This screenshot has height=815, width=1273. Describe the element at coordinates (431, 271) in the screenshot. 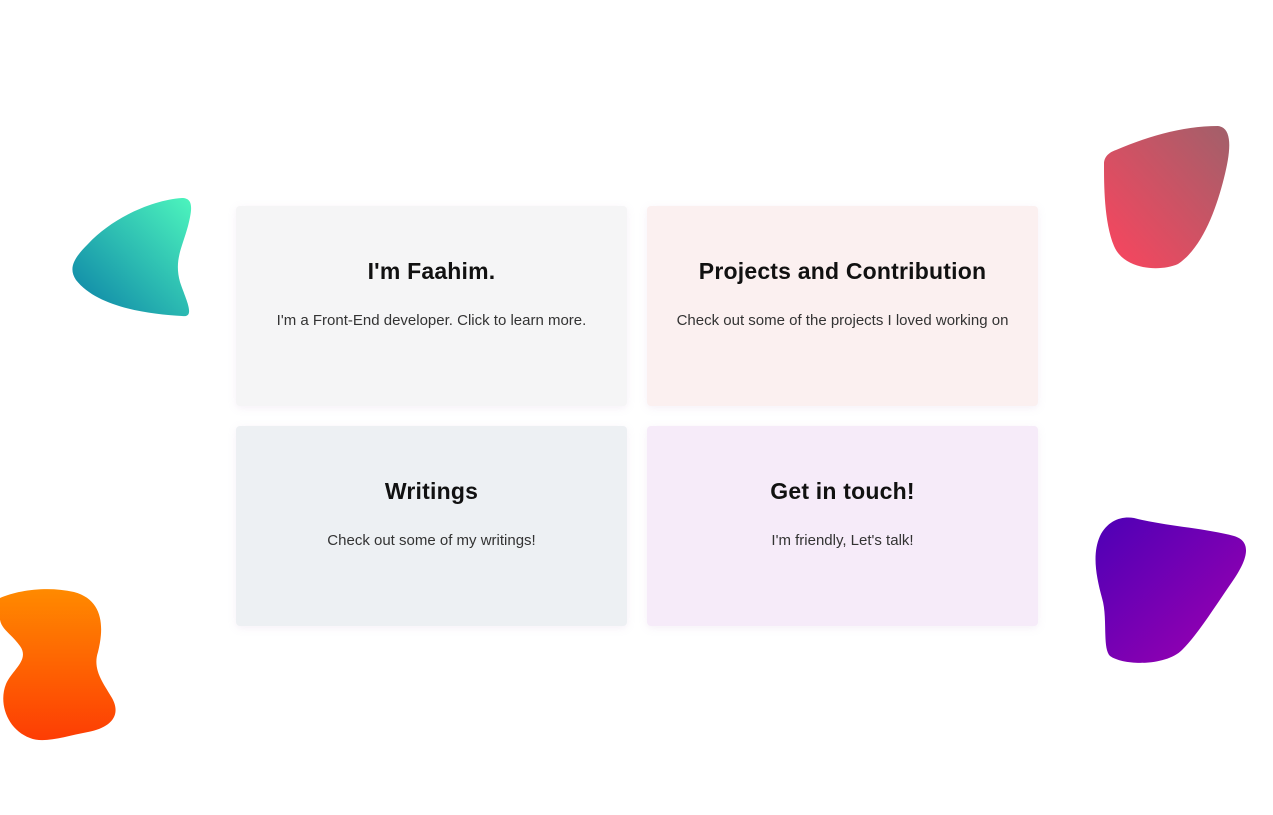

I see `about-card-title: I'm Faahim.` at that location.